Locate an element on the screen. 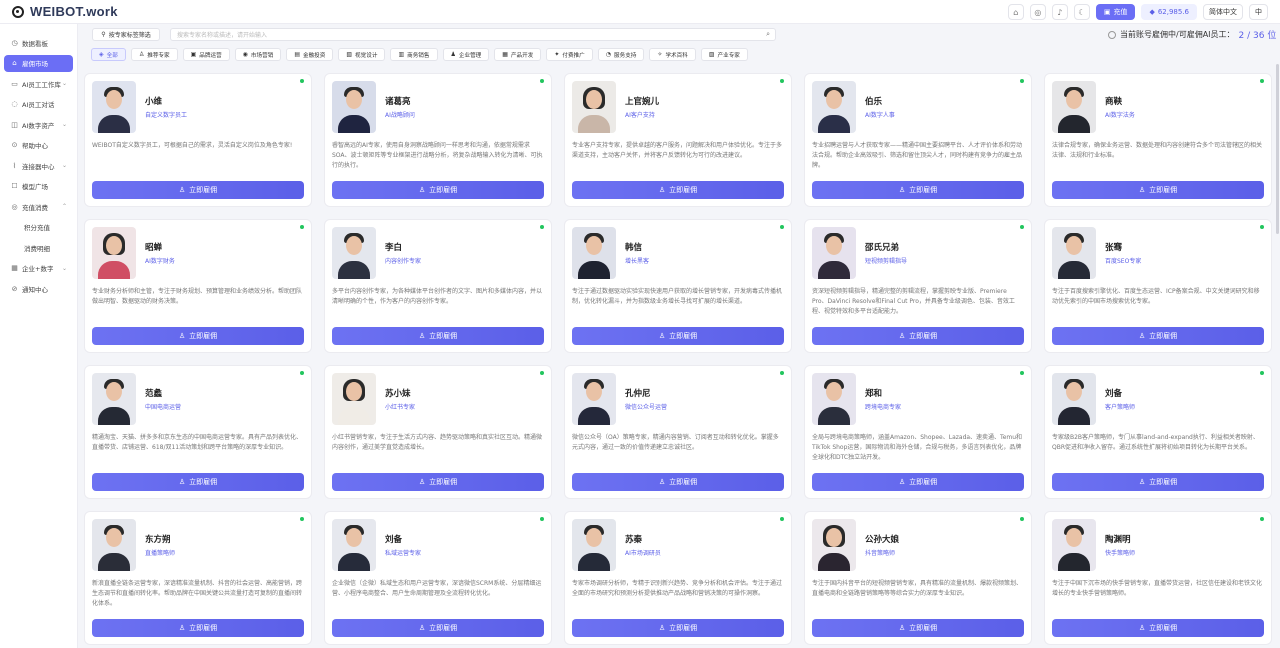 The width and height of the screenshot is (1280, 648). card-info: 刘备 私域运营专家 is located at coordinates (403, 545).